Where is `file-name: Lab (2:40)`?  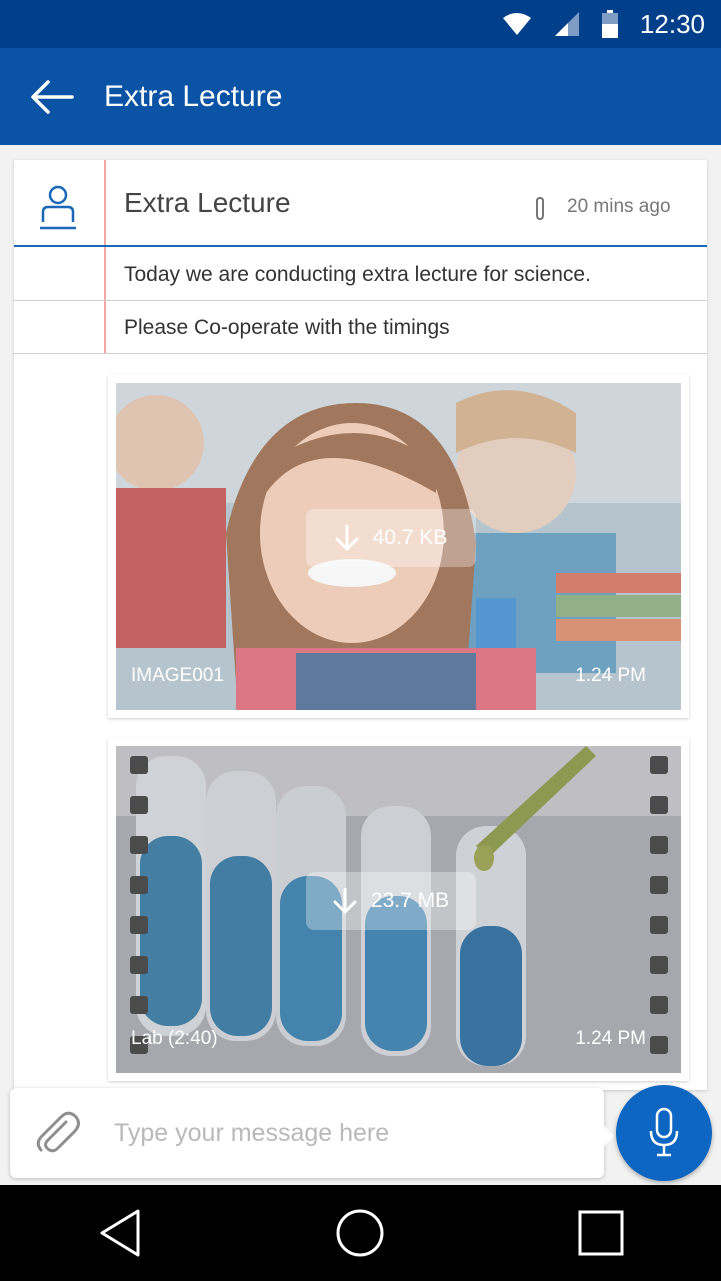
file-name: Lab (2:40) is located at coordinates (174, 1038).